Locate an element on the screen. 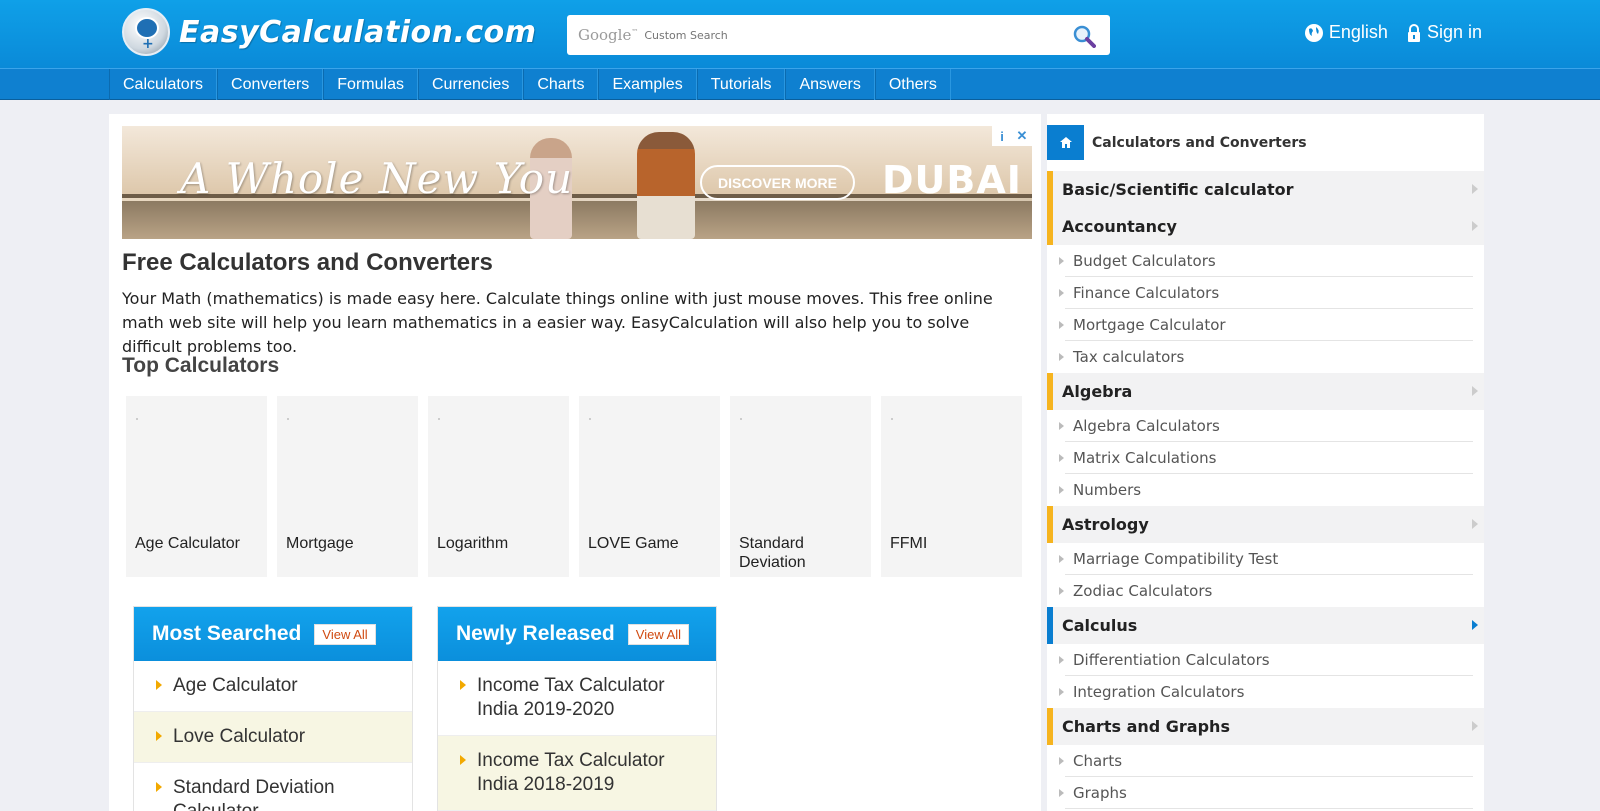  most-searched-title: Most Searched is located at coordinates (227, 633).